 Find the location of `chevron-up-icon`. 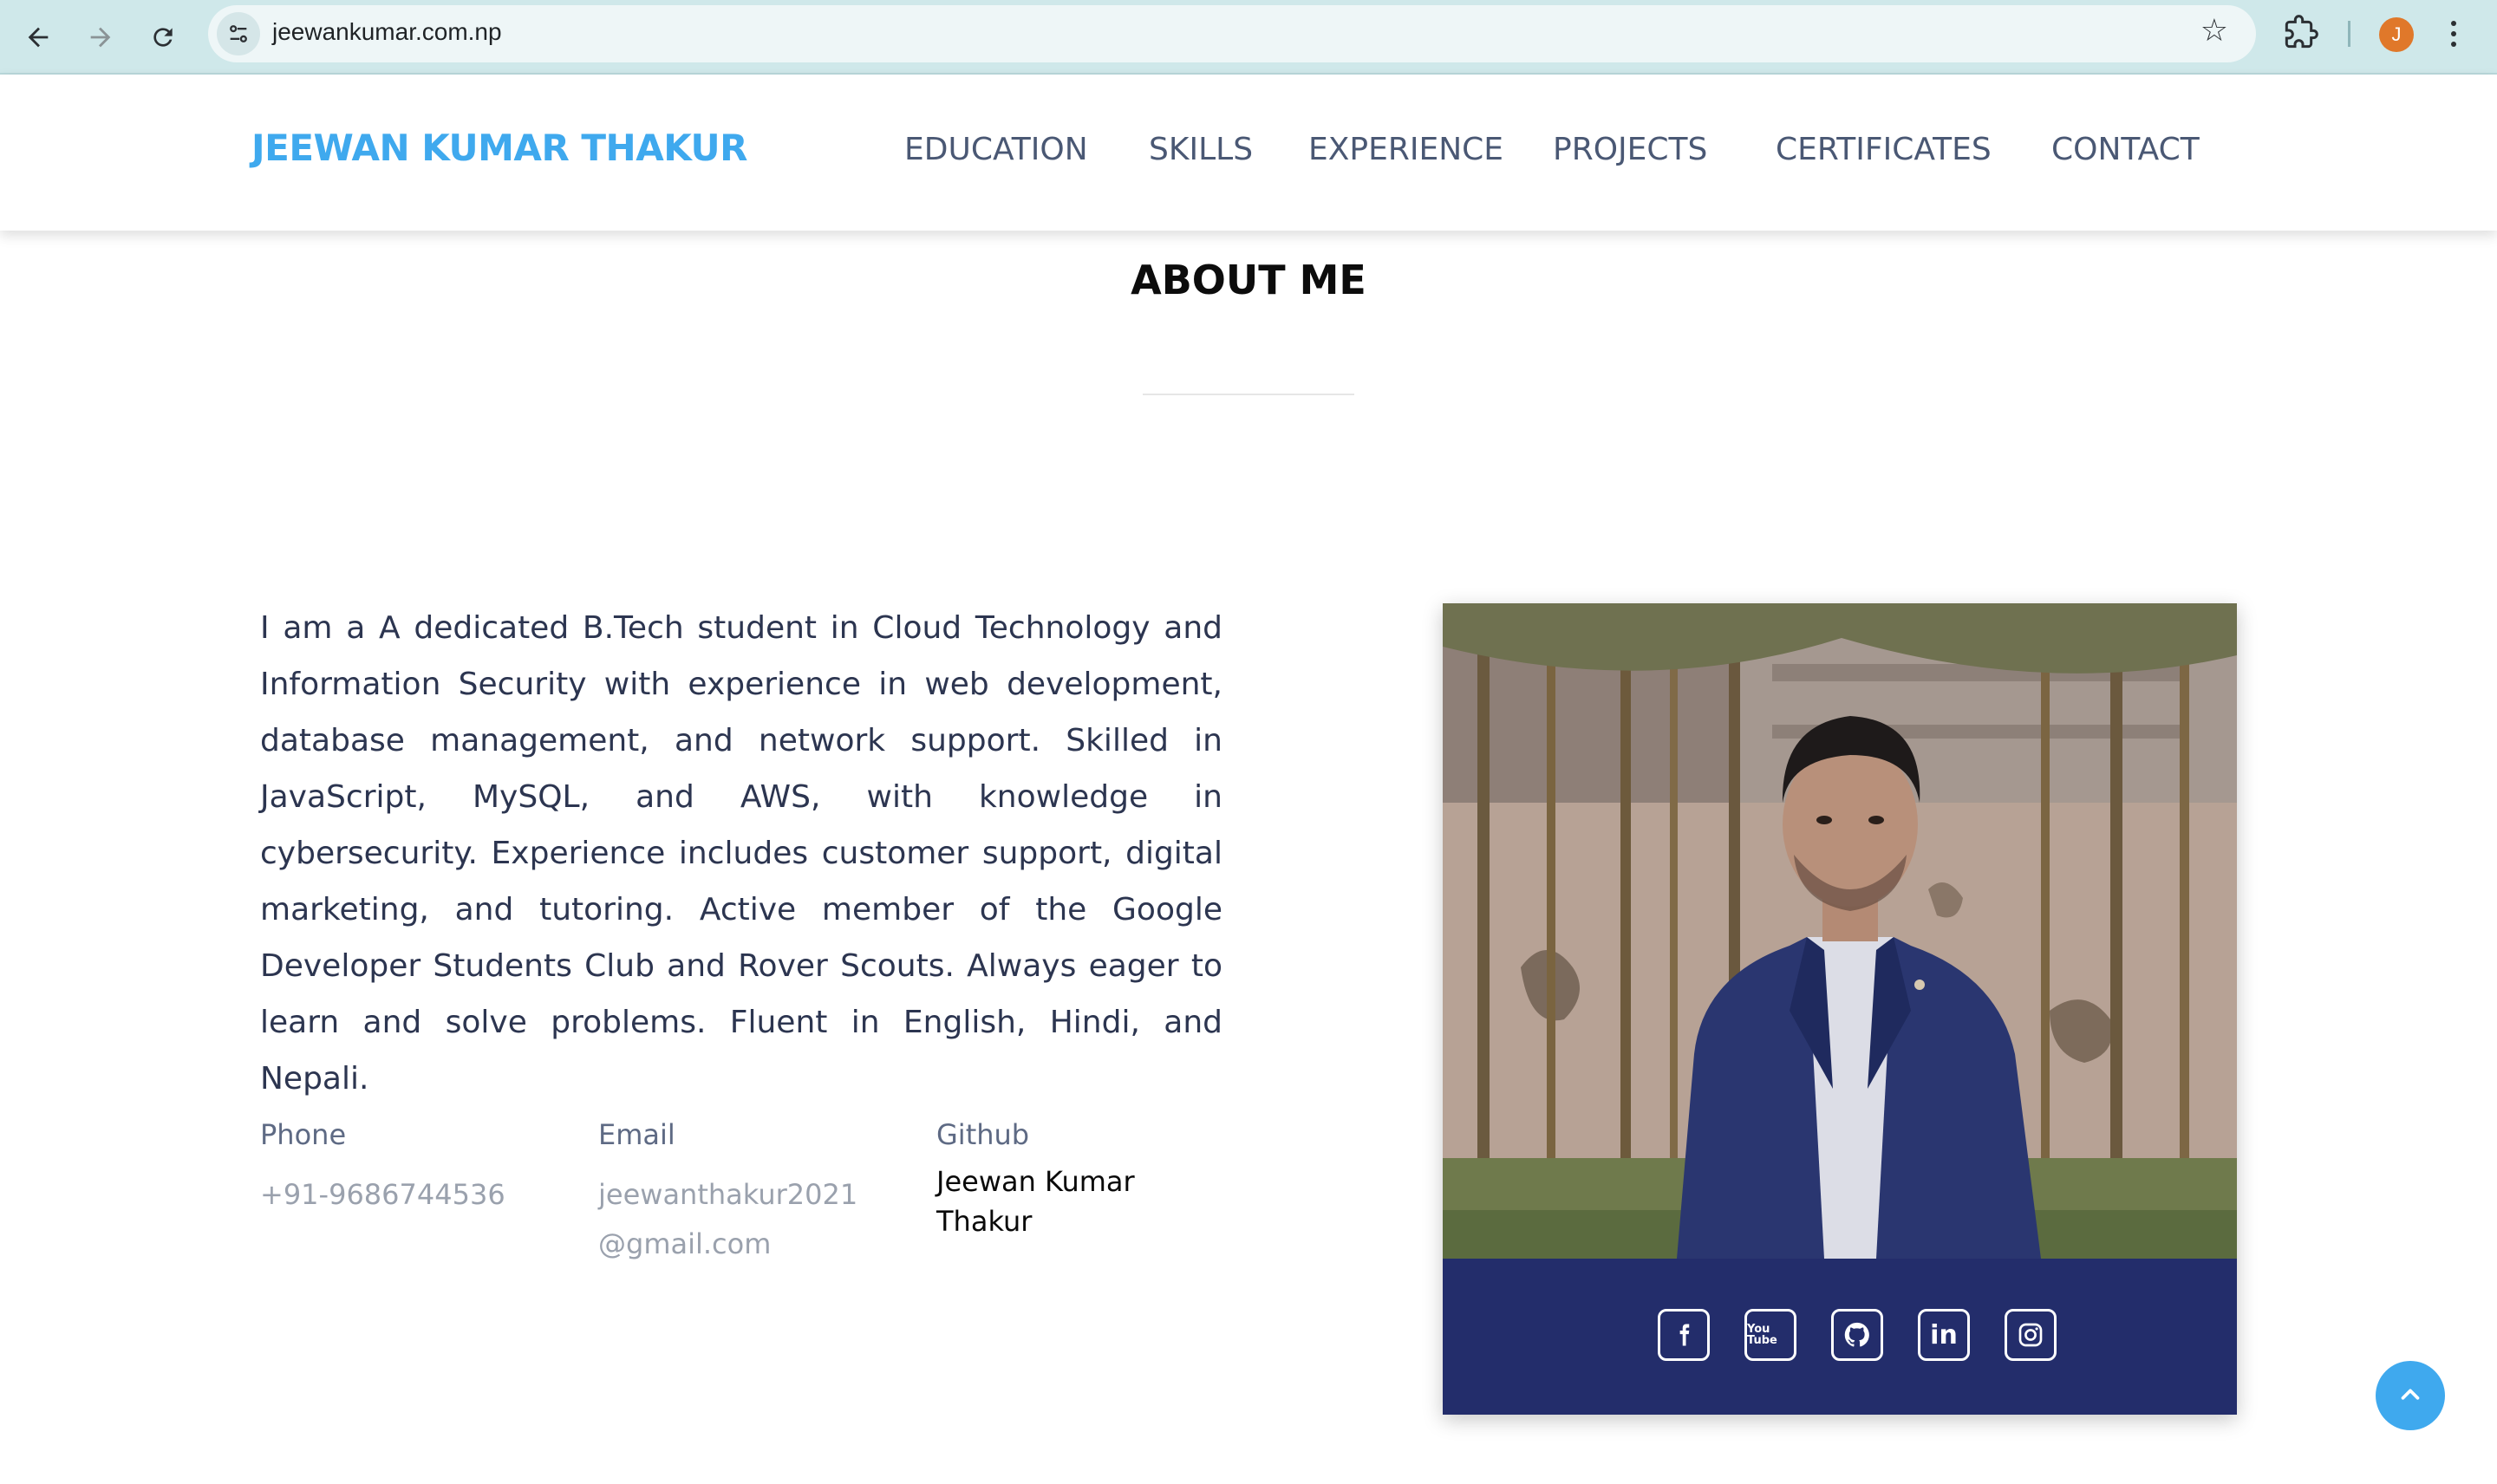

chevron-up-icon is located at coordinates (2410, 1394).